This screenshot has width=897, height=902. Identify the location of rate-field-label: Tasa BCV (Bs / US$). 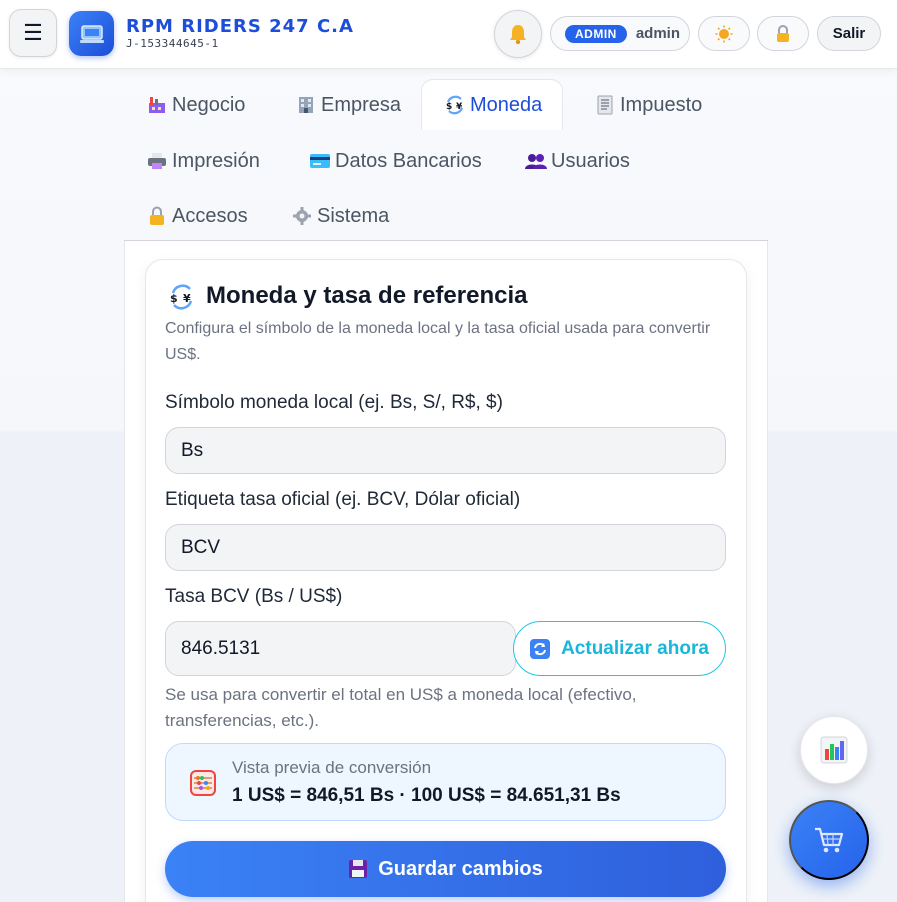
(254, 596).